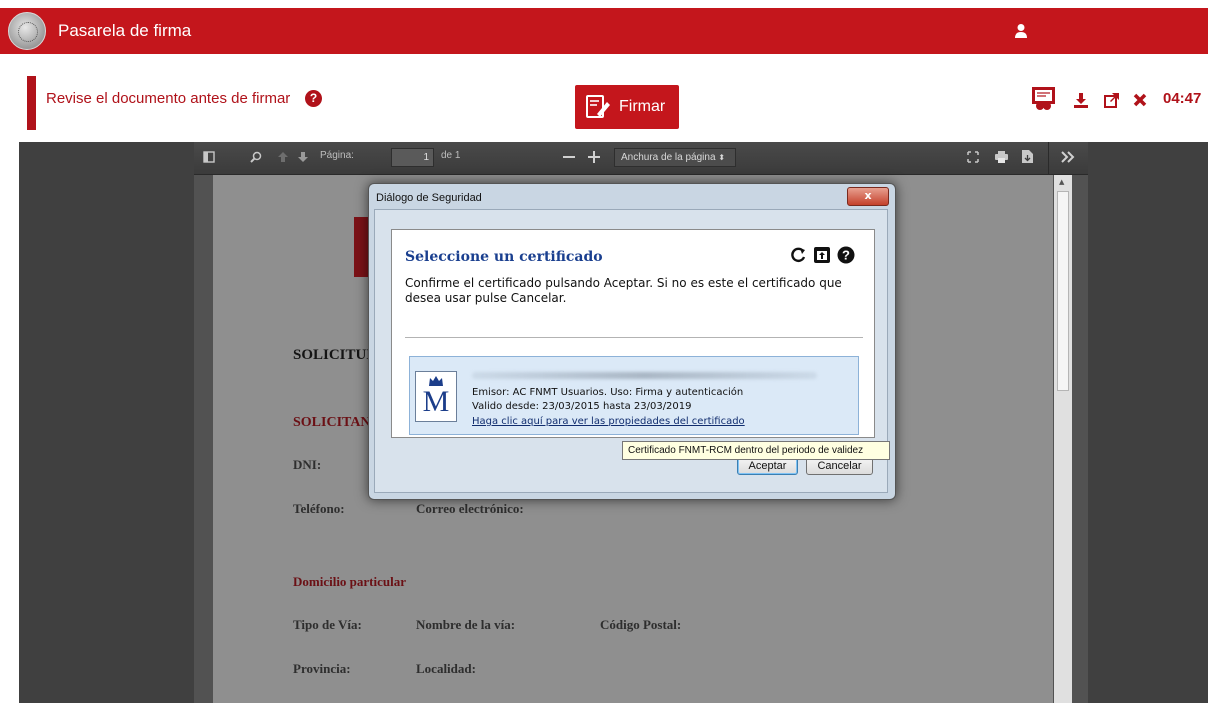  Describe the element at coordinates (1061, 182) in the screenshot. I see `scroll-up-arrow-icon: ▲` at that location.